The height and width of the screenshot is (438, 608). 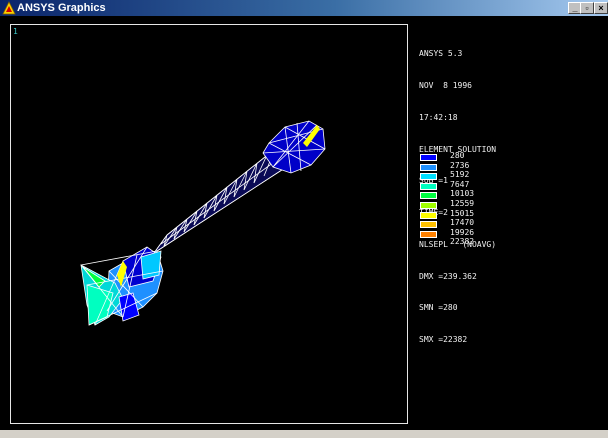 I want to click on legend-value: 5192, so click(x=460, y=175).